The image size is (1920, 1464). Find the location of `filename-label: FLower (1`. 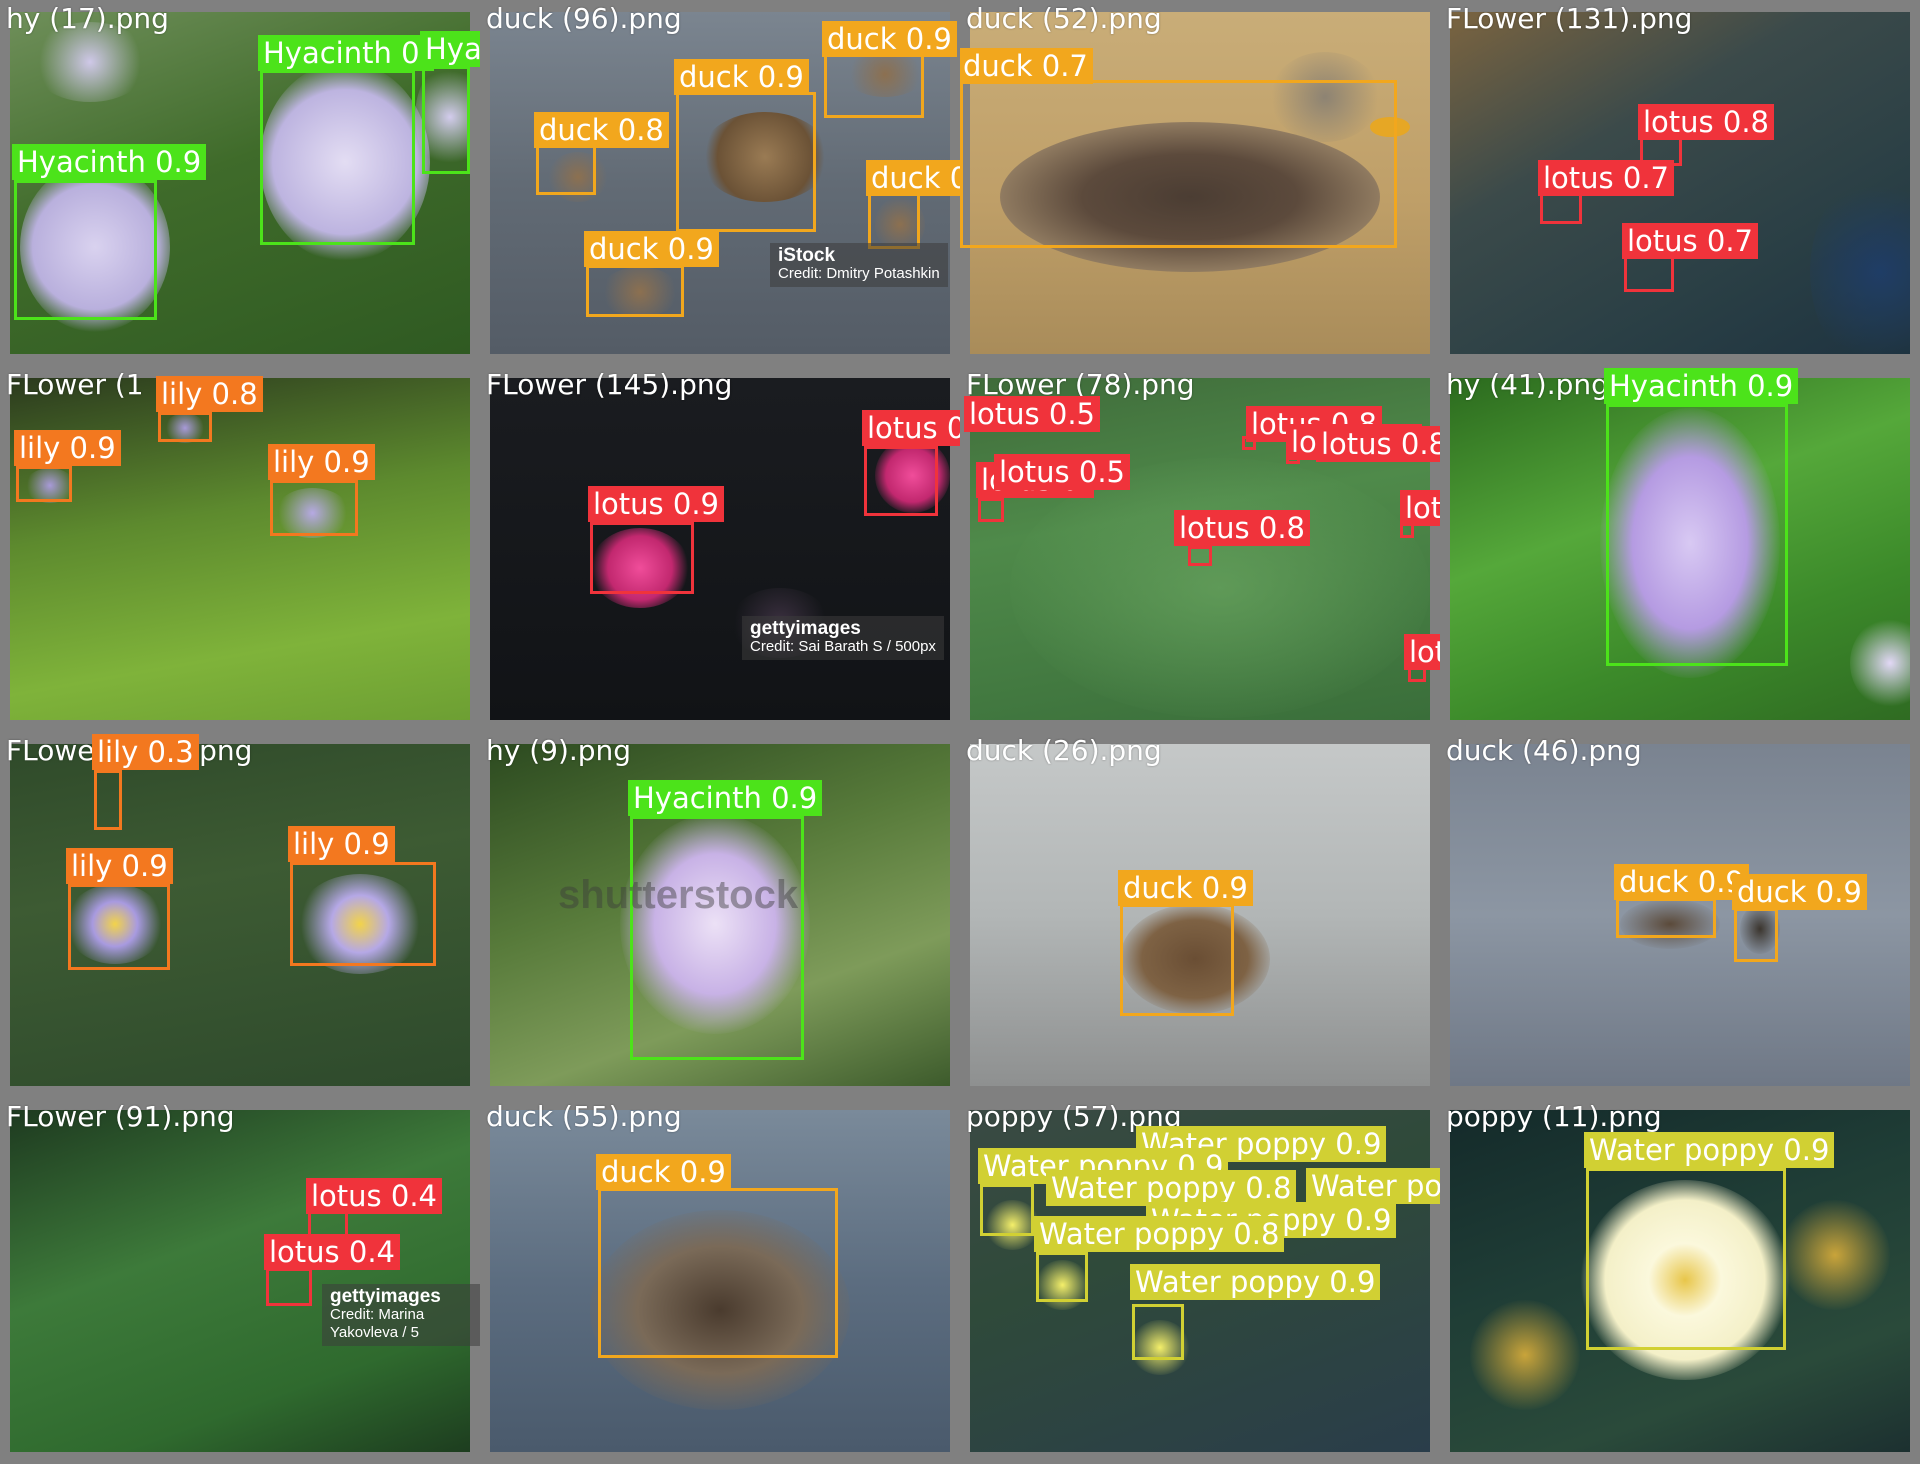

filename-label: FLower (1 is located at coordinates (75, 384).